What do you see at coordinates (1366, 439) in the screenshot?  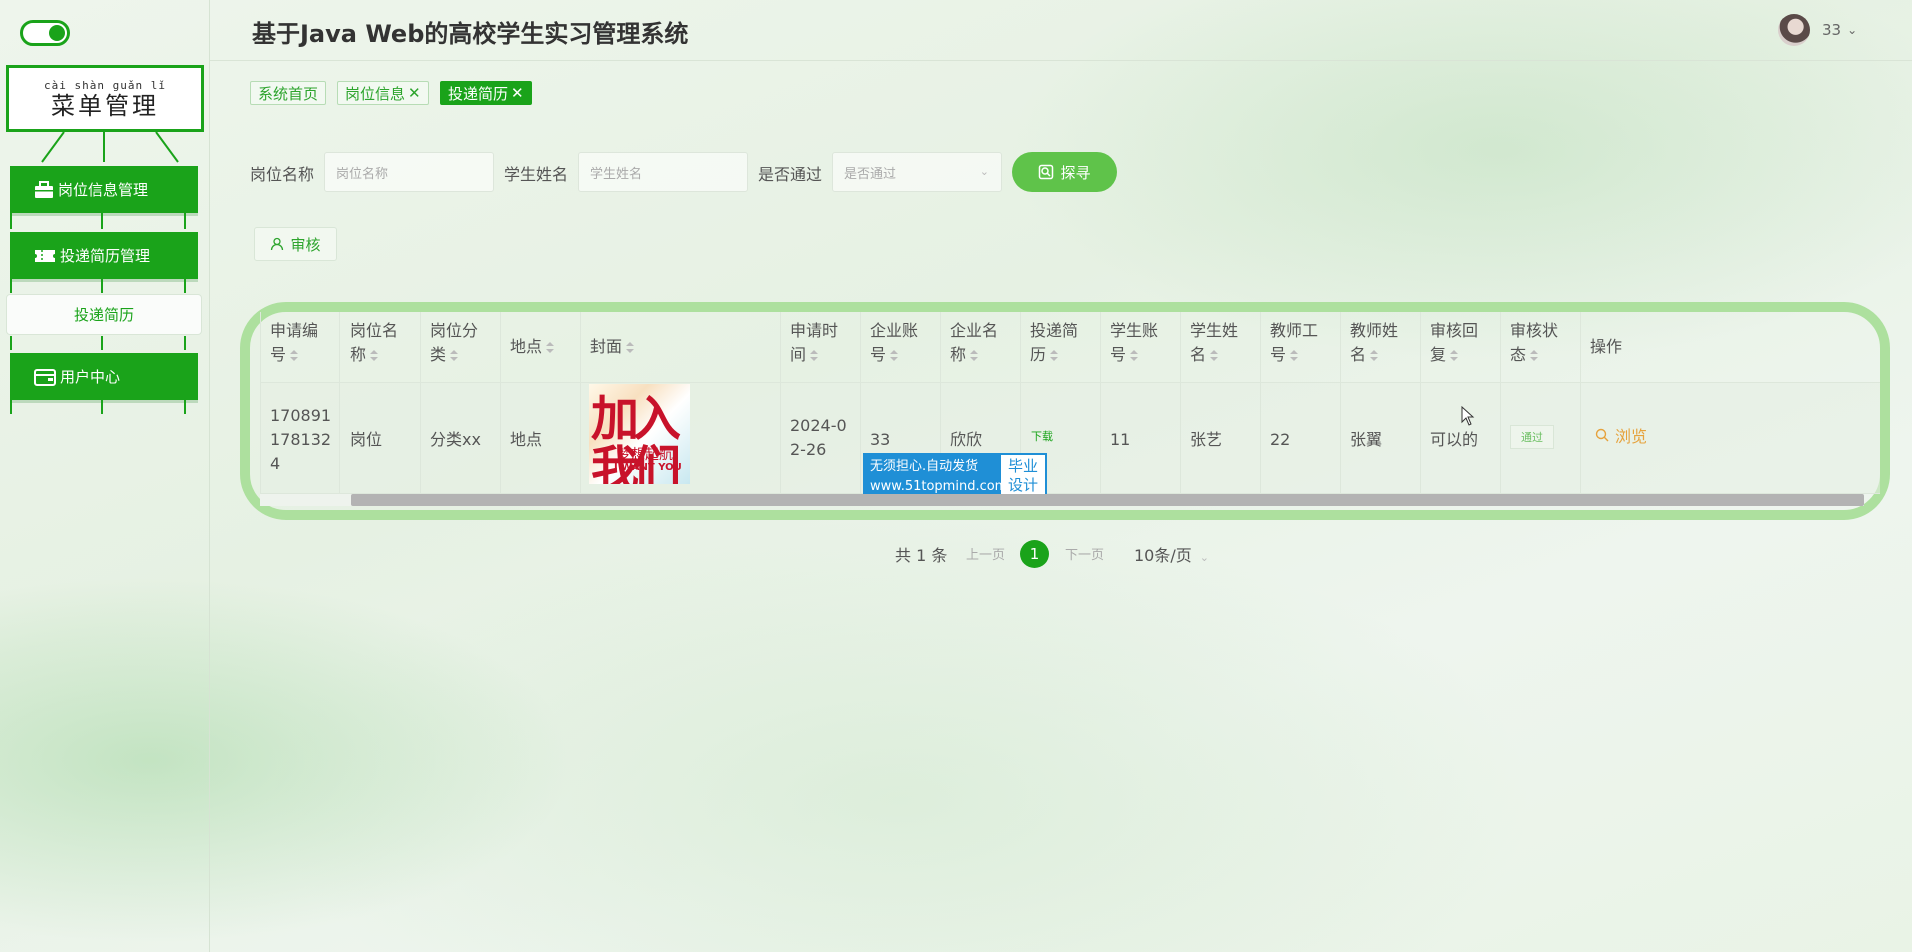 I see `cell-teacher-name: 张翼` at bounding box center [1366, 439].